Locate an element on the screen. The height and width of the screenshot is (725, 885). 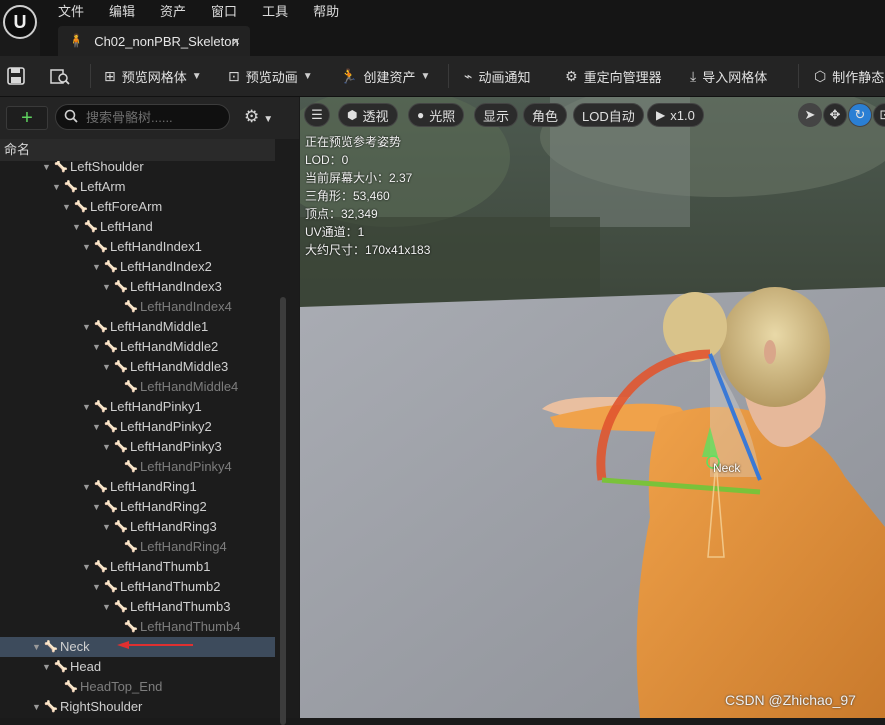
tab-skeleton-asset: 🧍 Ch02_nonPBR_Skeleton × is located at coordinates (154, 41).